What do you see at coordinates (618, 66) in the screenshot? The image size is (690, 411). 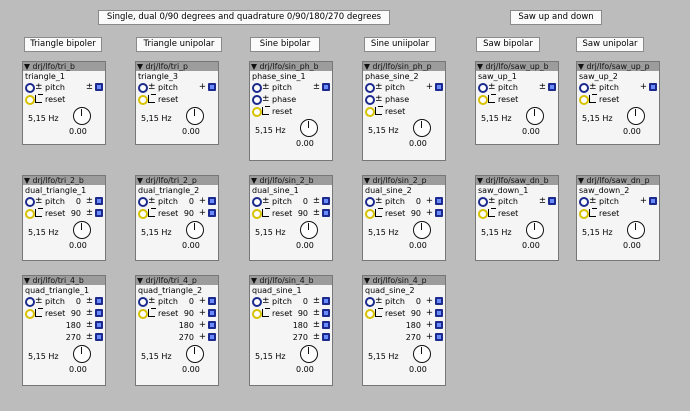 I see `object-header: ▼ drj/lfo/saw_up_p` at bounding box center [618, 66].